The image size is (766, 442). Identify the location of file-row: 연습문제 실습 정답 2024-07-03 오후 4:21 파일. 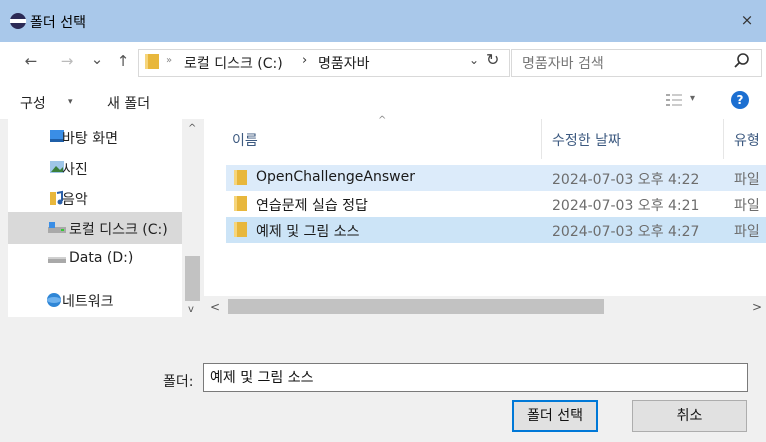
(496, 204).